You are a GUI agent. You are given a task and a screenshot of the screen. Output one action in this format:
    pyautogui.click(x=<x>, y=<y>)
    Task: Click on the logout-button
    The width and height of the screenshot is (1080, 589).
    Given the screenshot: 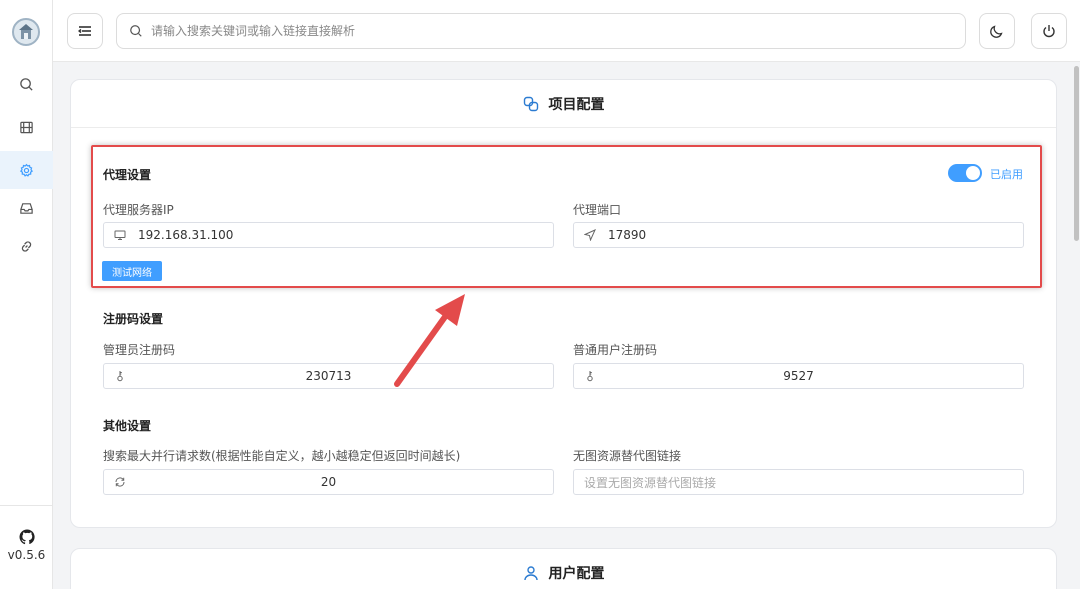 What is the action you would take?
    pyautogui.click(x=1049, y=31)
    